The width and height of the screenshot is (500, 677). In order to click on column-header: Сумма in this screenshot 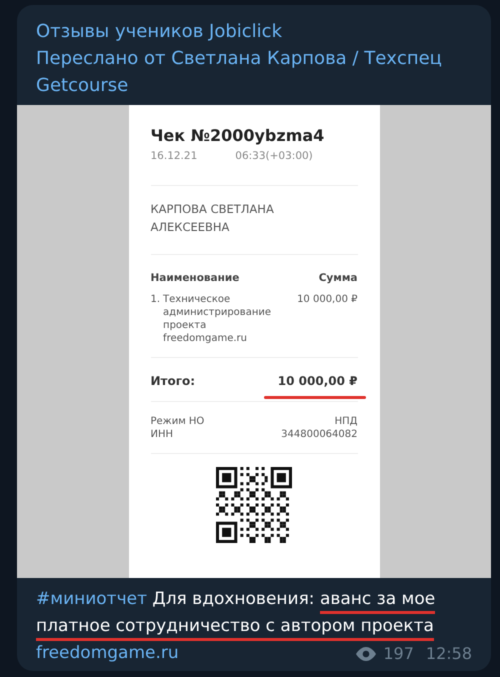, I will do `click(338, 278)`.